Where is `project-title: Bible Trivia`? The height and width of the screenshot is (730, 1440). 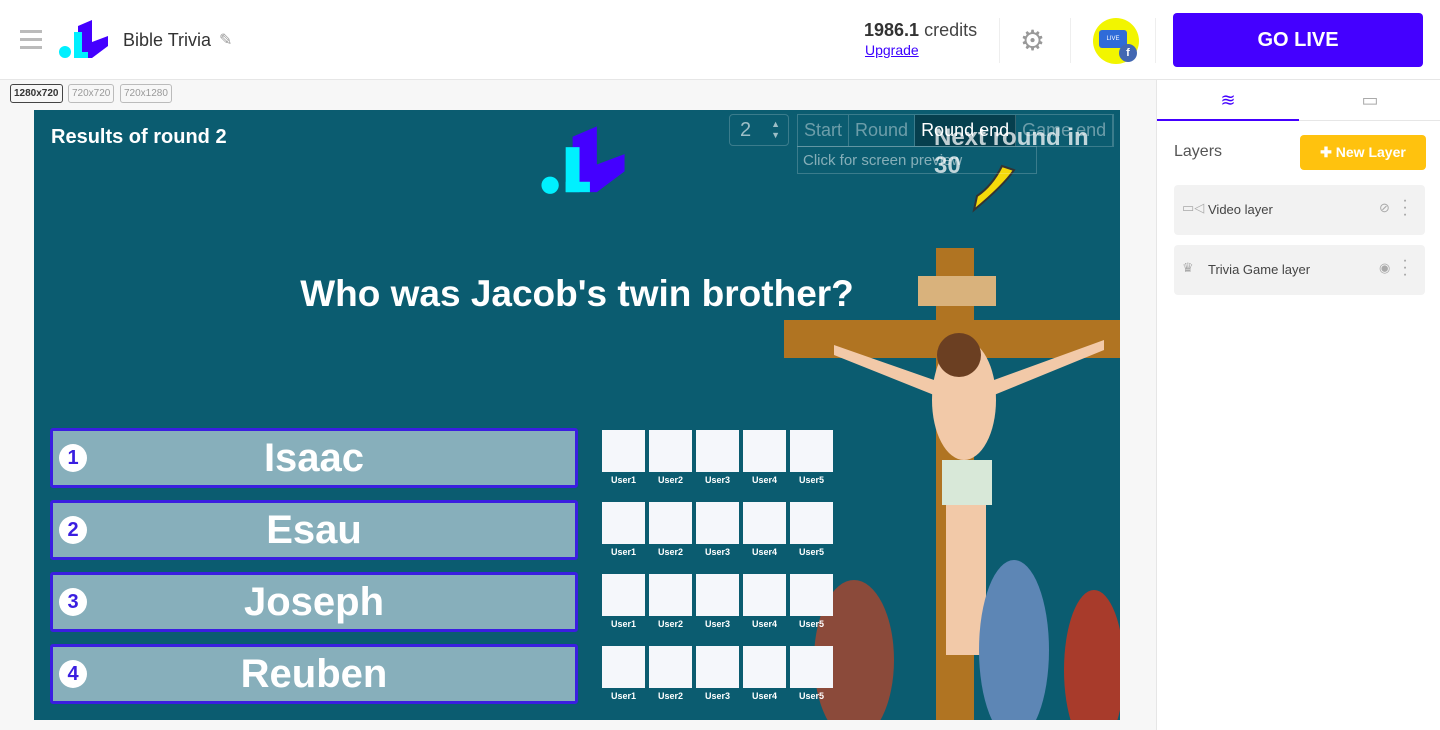
project-title: Bible Trivia is located at coordinates (167, 40).